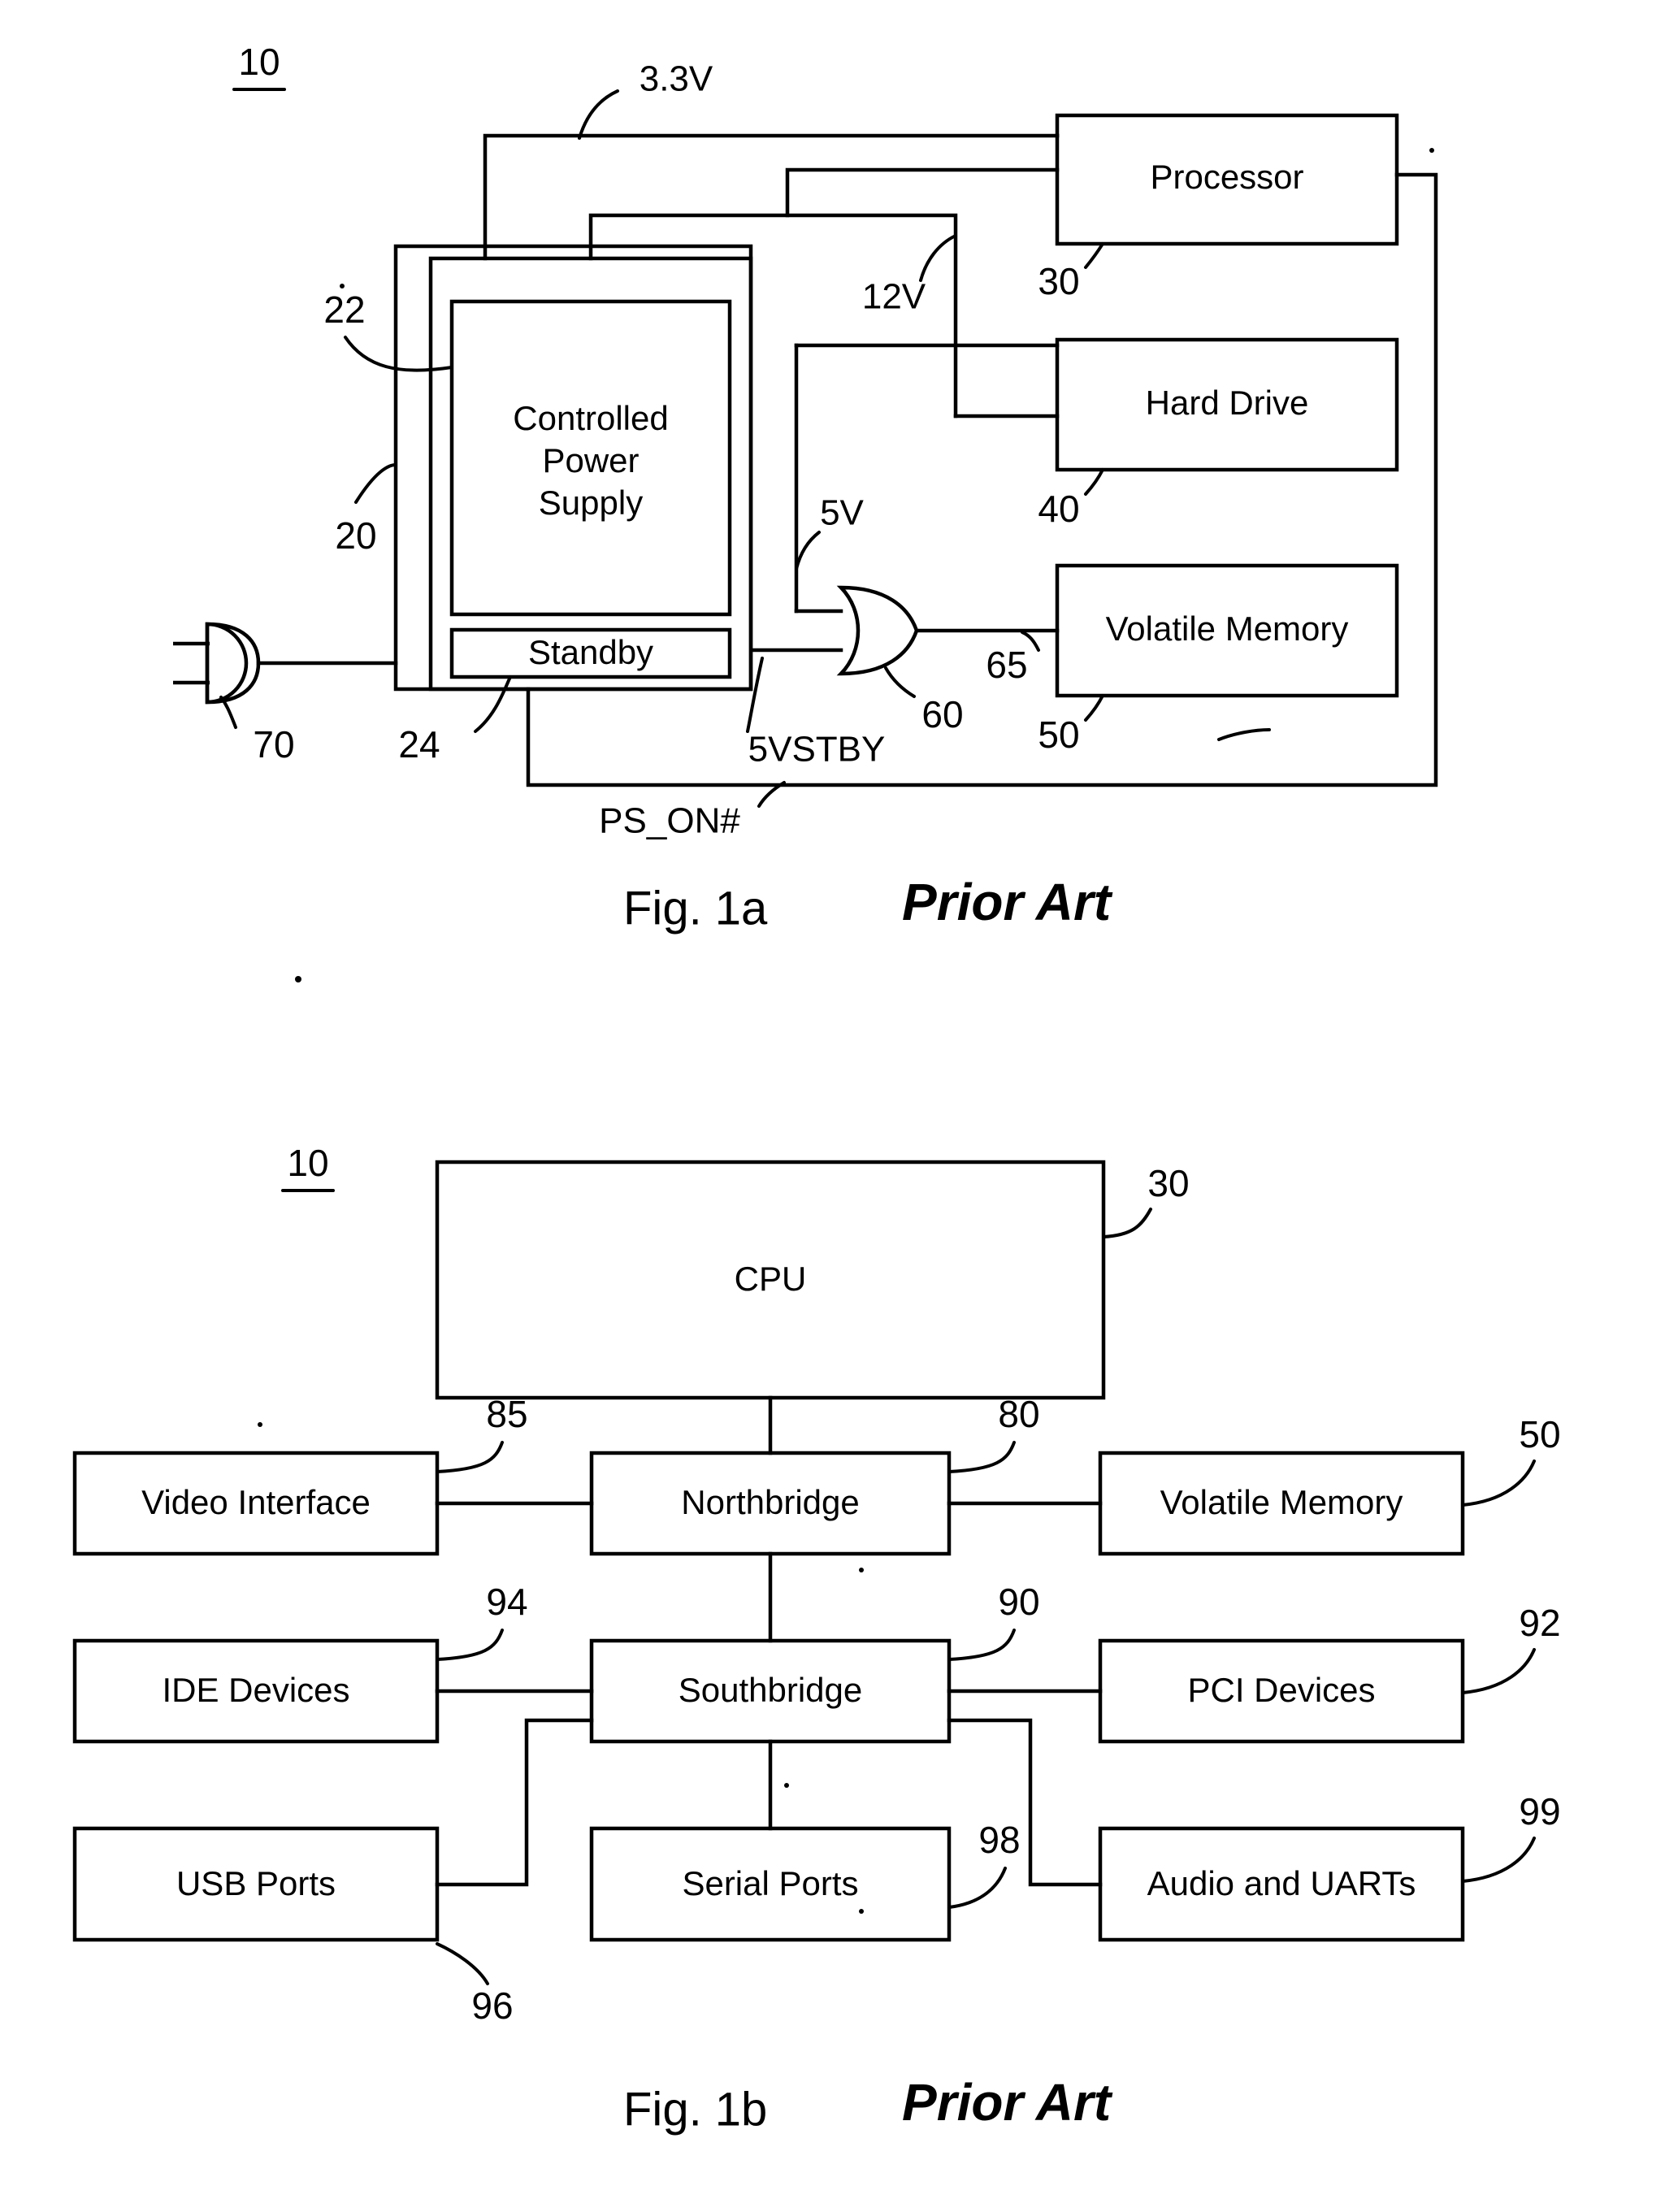  Describe the element at coordinates (676, 79) in the screenshot. I see `signal-label-3v3: 3.3V` at that location.